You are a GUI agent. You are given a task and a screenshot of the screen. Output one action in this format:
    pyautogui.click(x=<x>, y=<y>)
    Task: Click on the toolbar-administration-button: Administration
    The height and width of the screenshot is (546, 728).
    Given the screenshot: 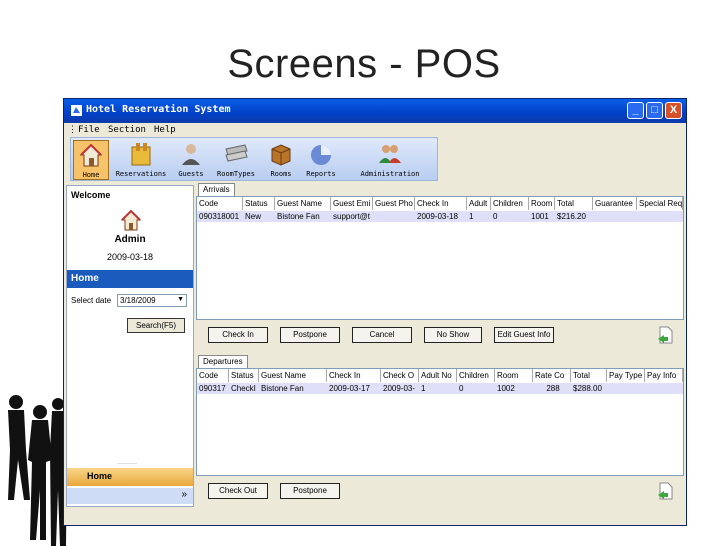 What is the action you would take?
    pyautogui.click(x=390, y=160)
    